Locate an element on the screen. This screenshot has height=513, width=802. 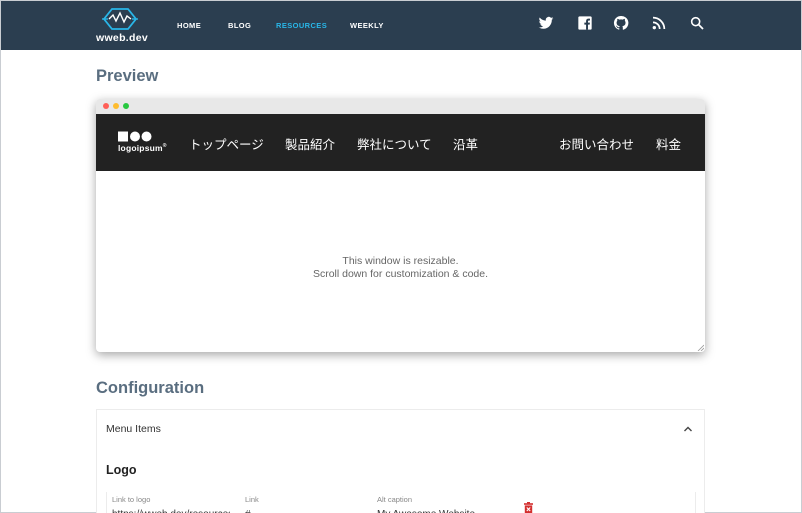
maximize-dot-icon is located at coordinates (126, 106).